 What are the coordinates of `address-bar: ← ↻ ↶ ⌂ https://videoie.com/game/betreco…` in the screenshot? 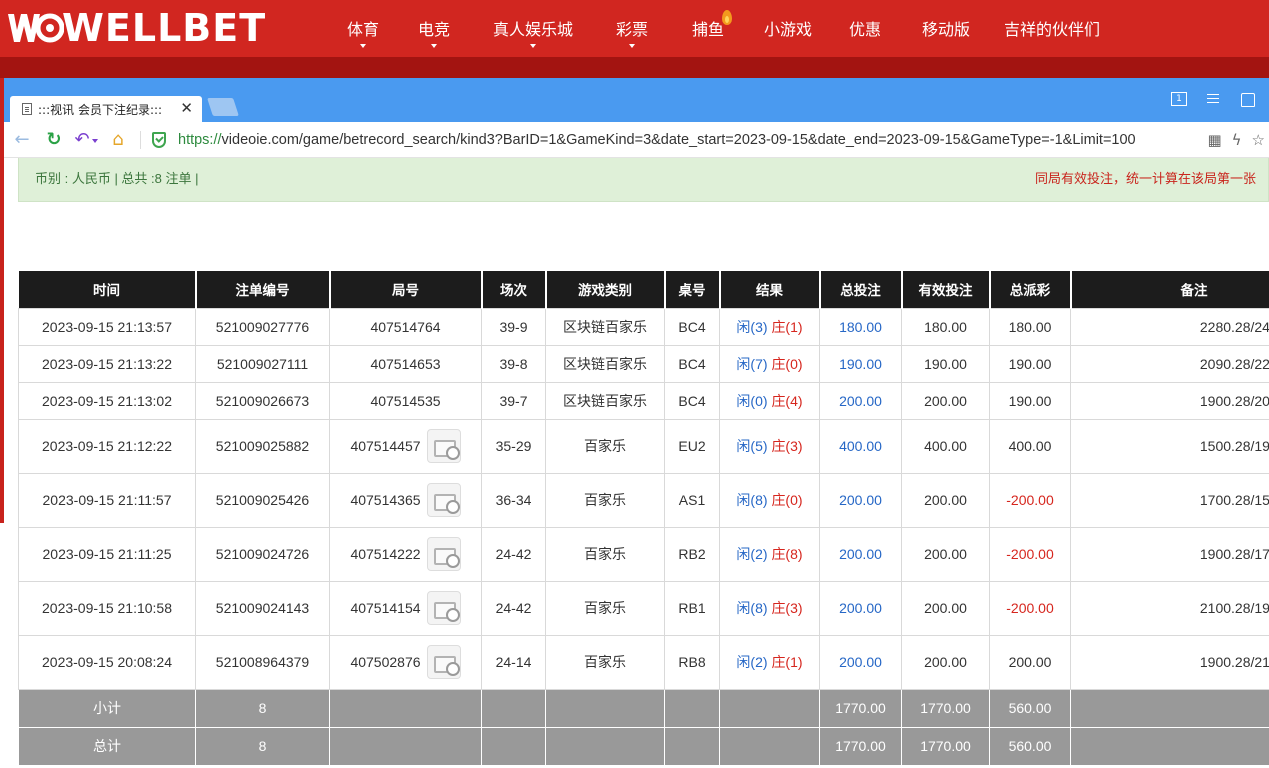 It's located at (636, 140).